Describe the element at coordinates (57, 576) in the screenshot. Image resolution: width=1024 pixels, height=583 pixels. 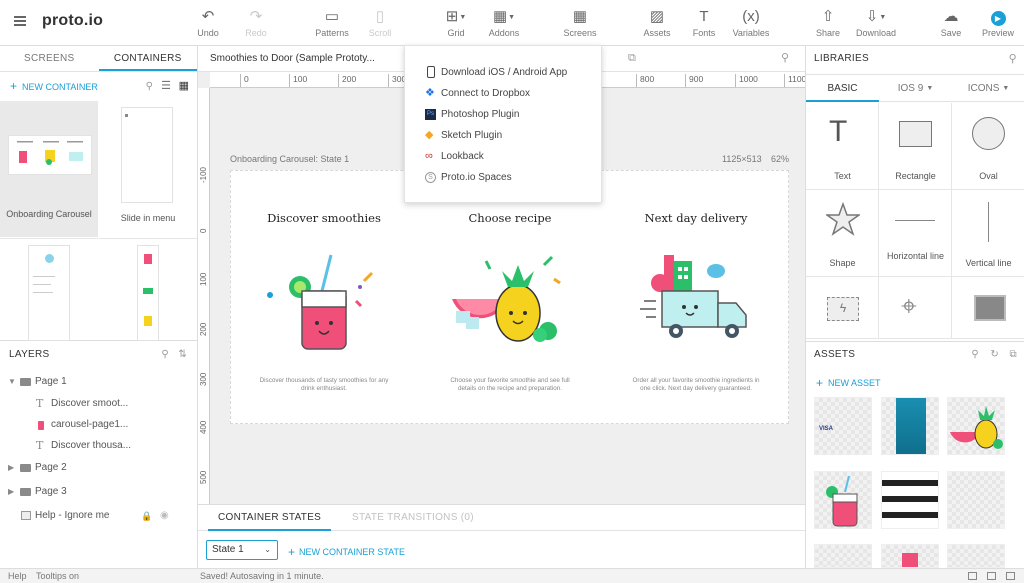
I see `tooltips-toggle: Tooltips on` at that location.